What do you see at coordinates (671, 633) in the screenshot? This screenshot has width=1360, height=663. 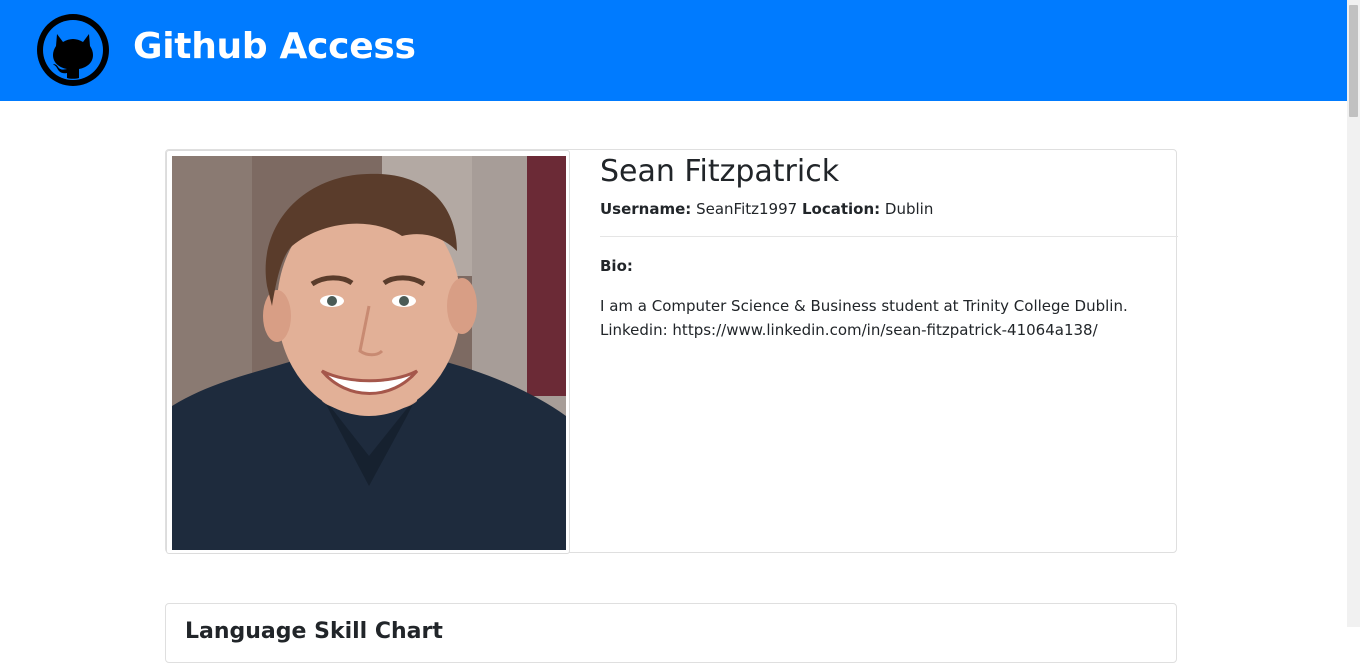 I see `skill-chart-card: Language Skill Chart` at bounding box center [671, 633].